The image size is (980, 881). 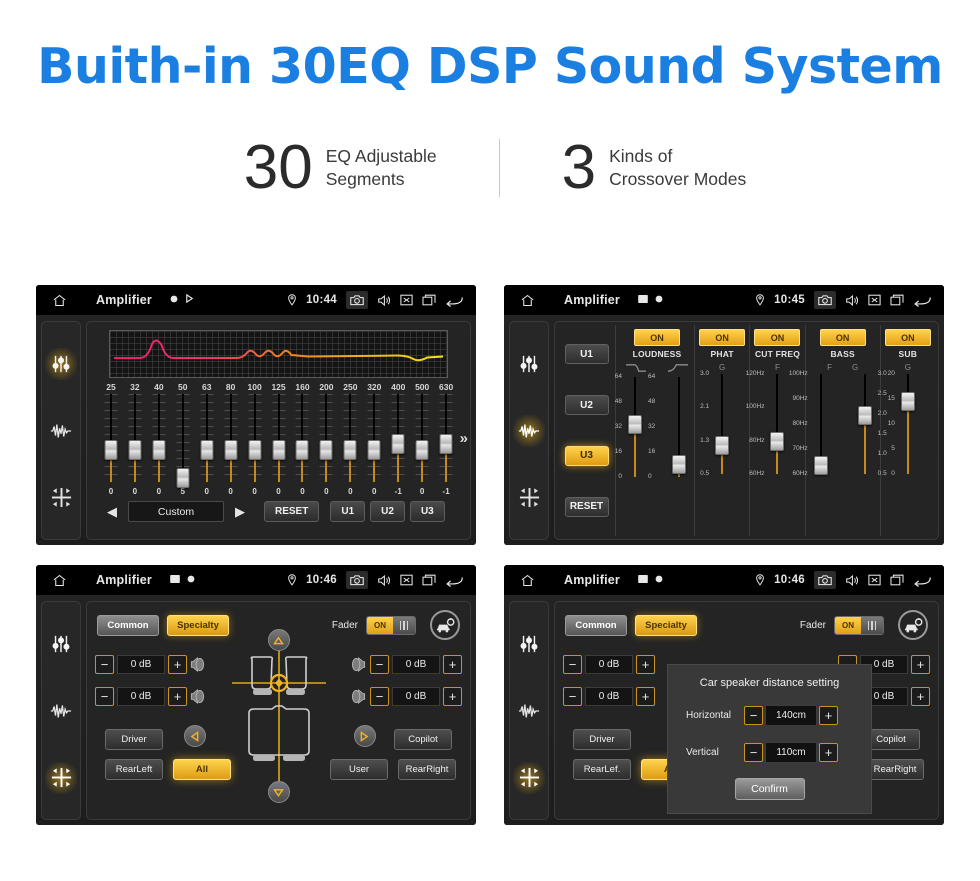 I want to click on seat-button-rearright: RearRight, so click(x=427, y=769).